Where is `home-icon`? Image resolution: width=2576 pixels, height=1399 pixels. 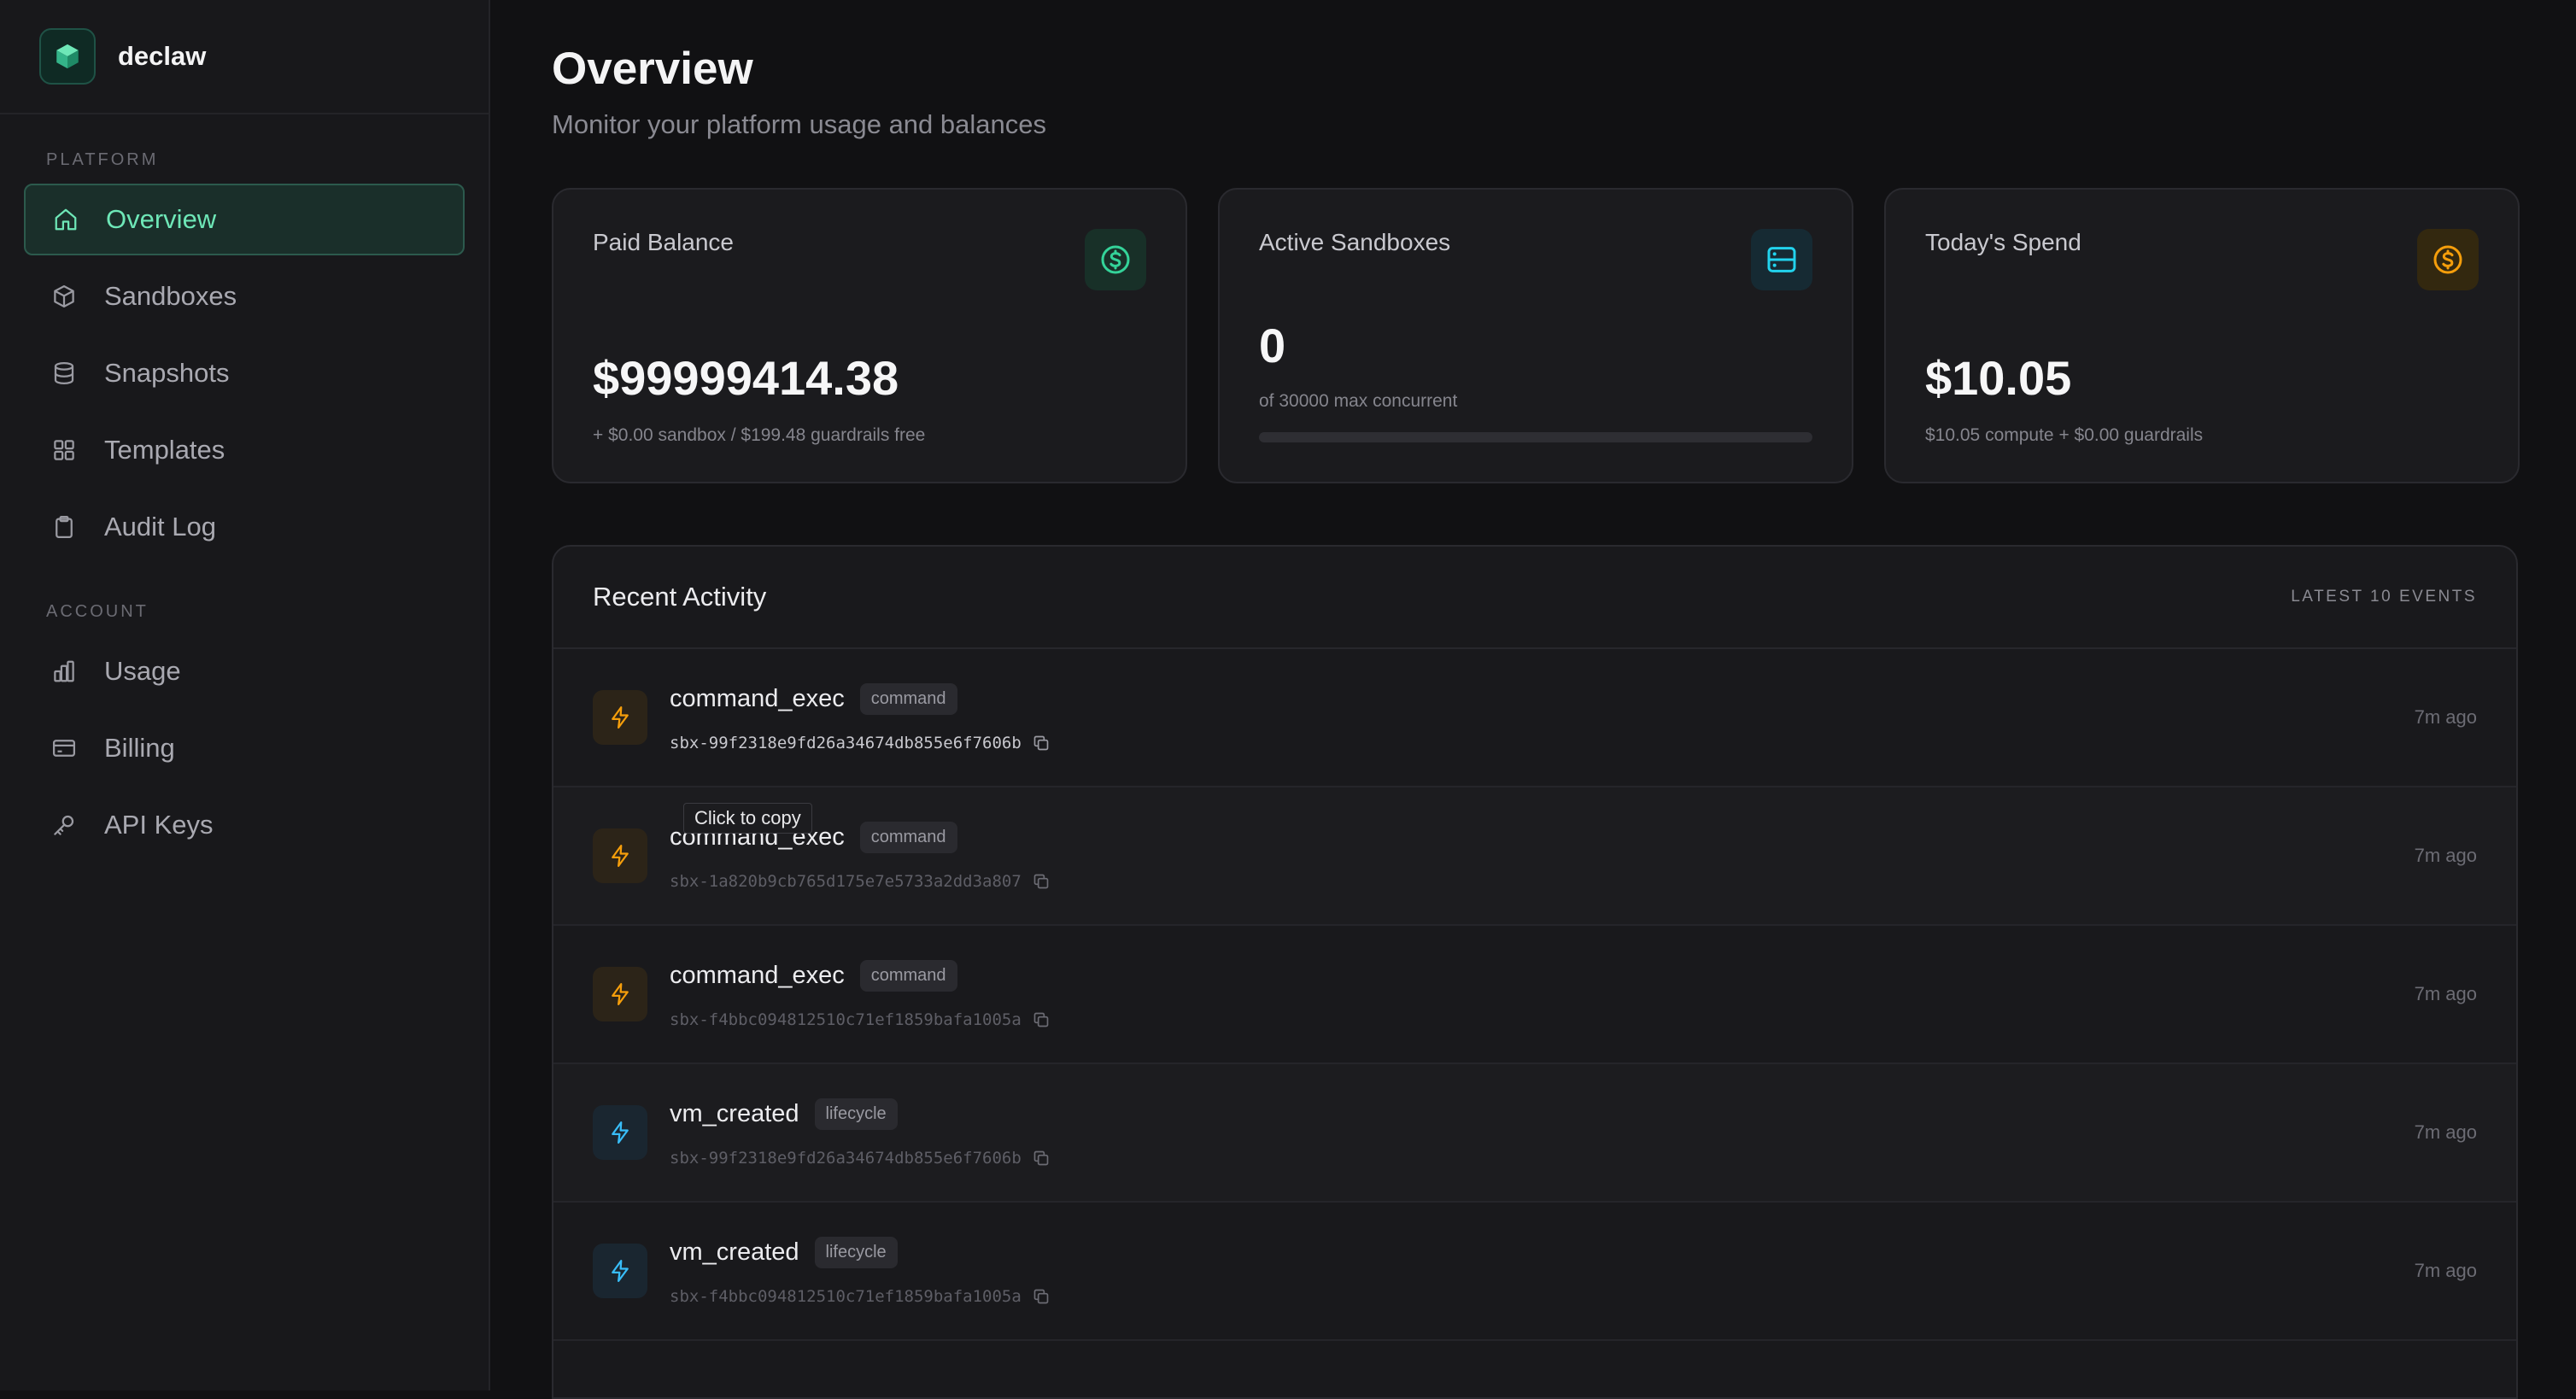
home-icon is located at coordinates (65, 220).